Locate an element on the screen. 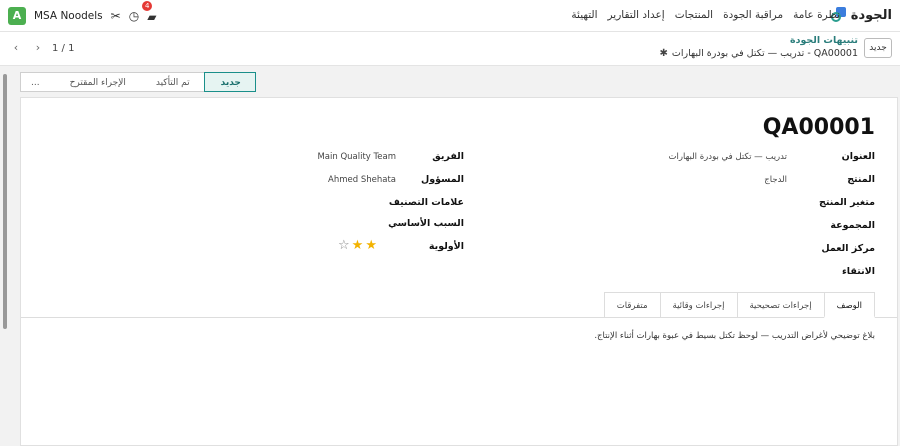  menu-overview: نظرة عامة is located at coordinates (816, 15).